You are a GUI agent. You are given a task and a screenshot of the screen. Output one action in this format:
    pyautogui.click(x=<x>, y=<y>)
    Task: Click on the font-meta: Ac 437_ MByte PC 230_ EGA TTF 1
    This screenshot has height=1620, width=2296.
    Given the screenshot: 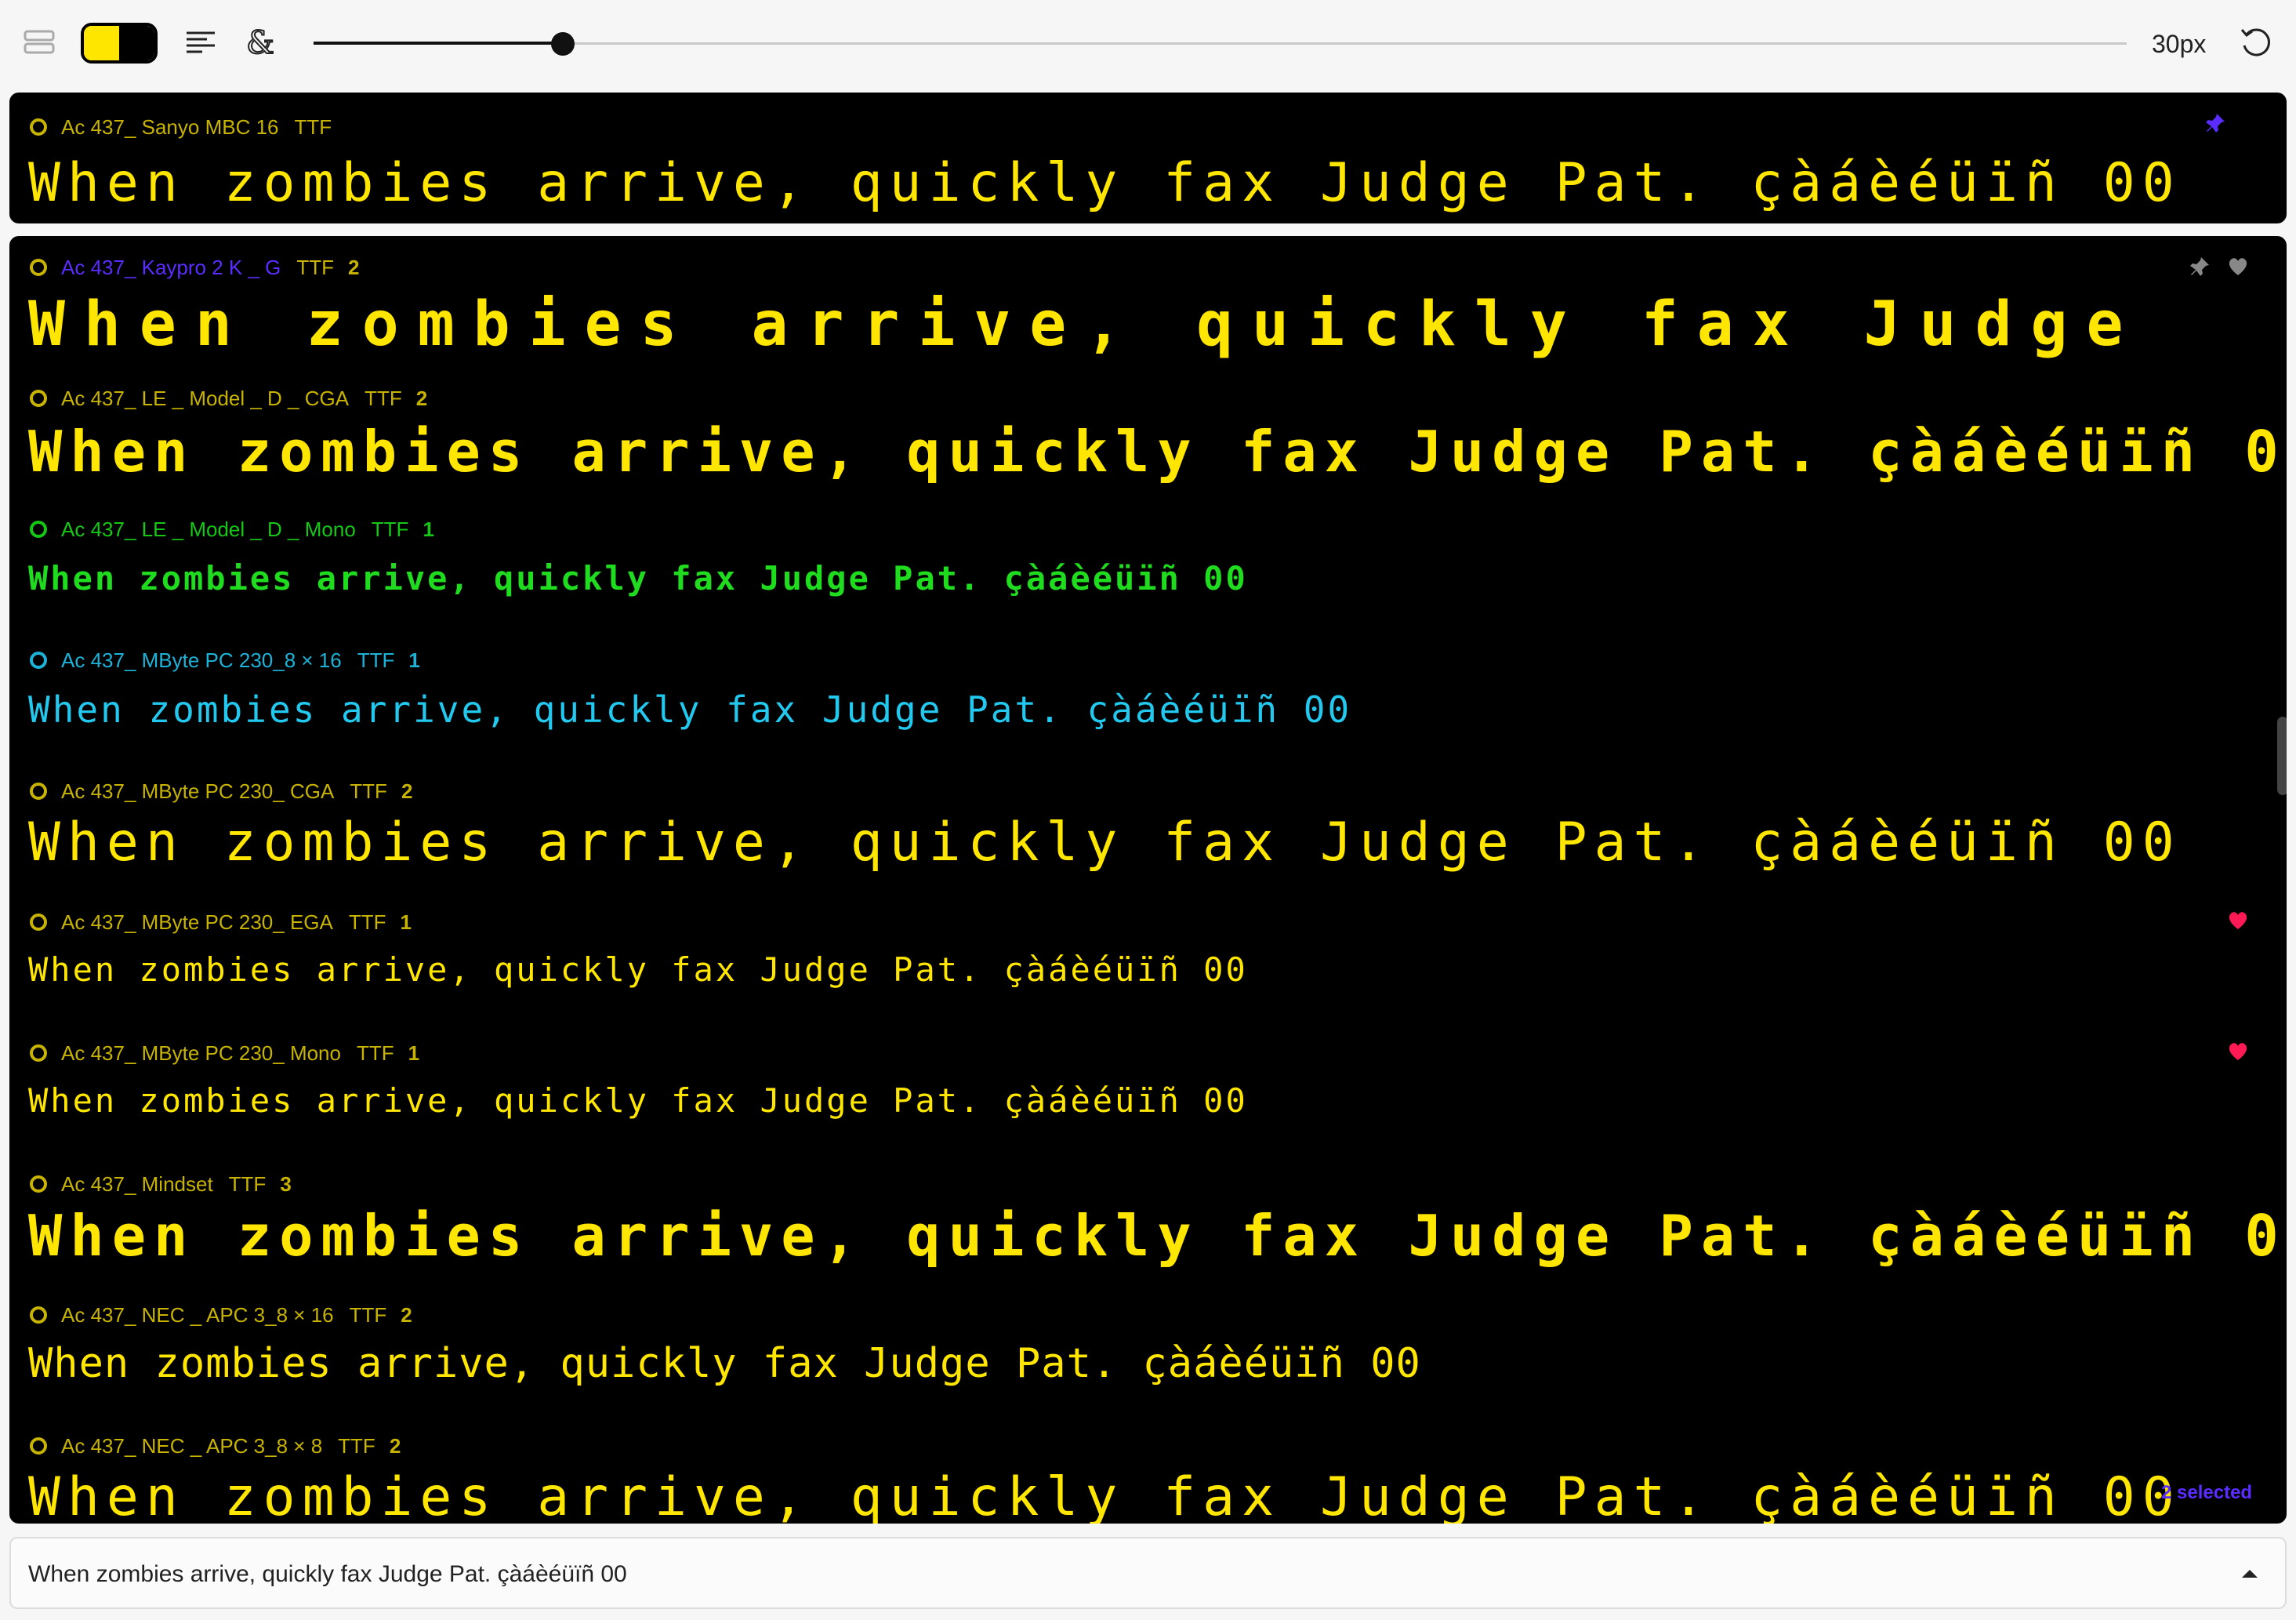 What is the action you would take?
    pyautogui.click(x=221, y=922)
    